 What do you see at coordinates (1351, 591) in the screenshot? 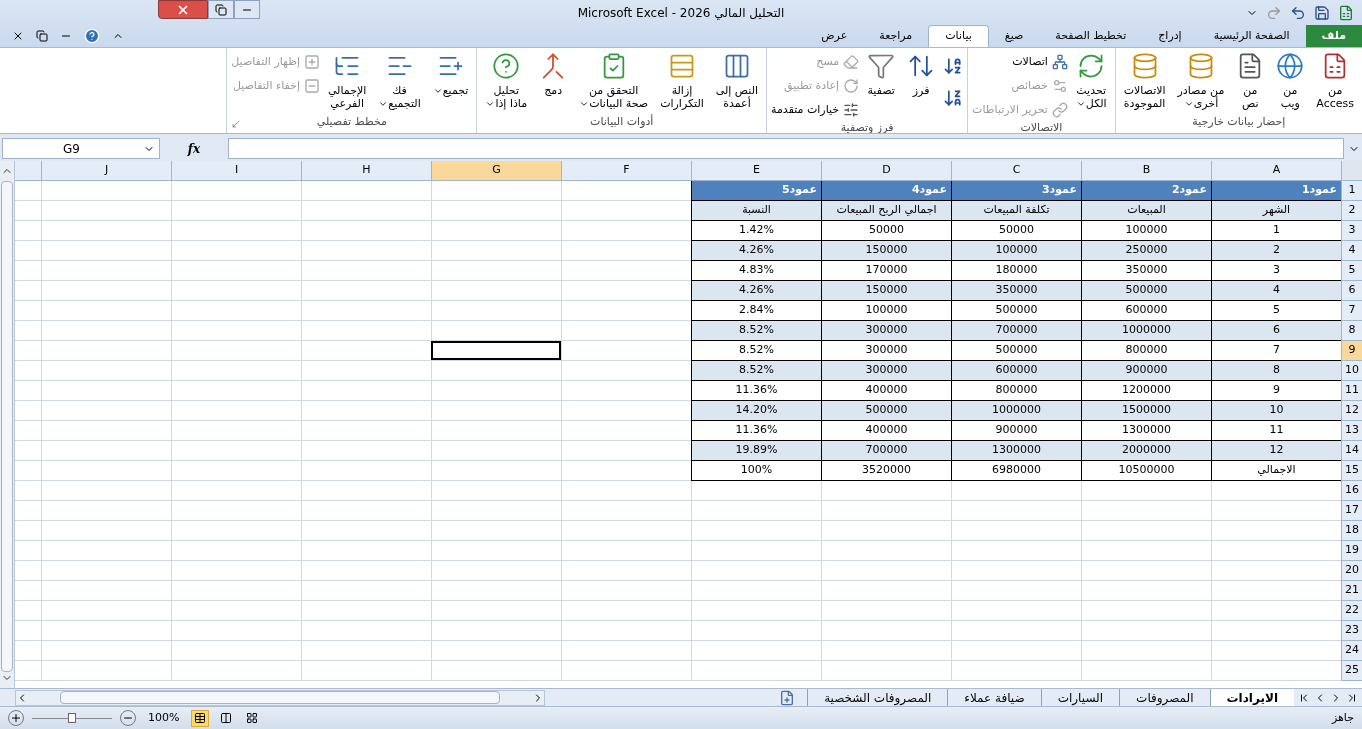
I see `row-header: 21` at bounding box center [1351, 591].